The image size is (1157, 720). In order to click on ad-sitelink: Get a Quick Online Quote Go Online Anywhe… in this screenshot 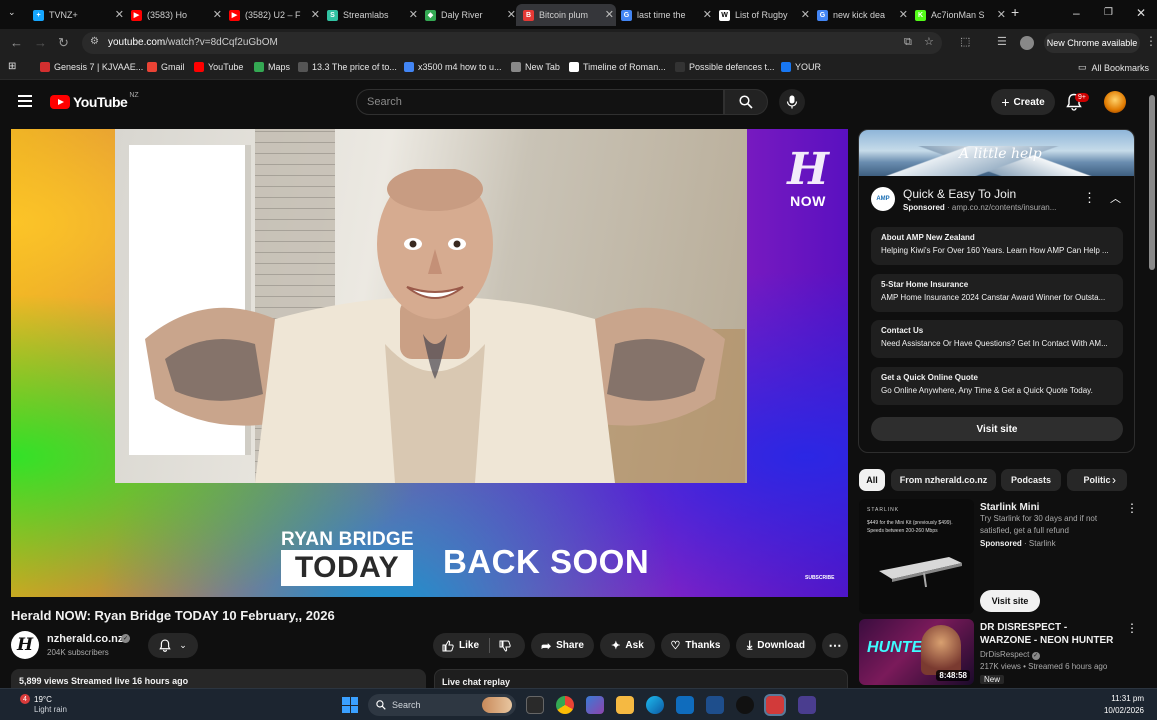, I will do `click(997, 386)`.